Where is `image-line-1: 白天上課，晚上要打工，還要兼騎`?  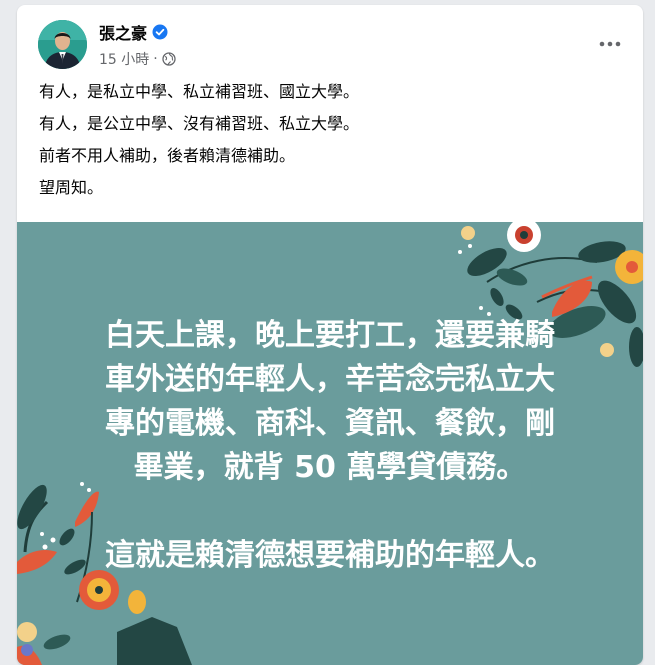 image-line-1: 白天上課，晚上要打工，還要兼騎 is located at coordinates (330, 335).